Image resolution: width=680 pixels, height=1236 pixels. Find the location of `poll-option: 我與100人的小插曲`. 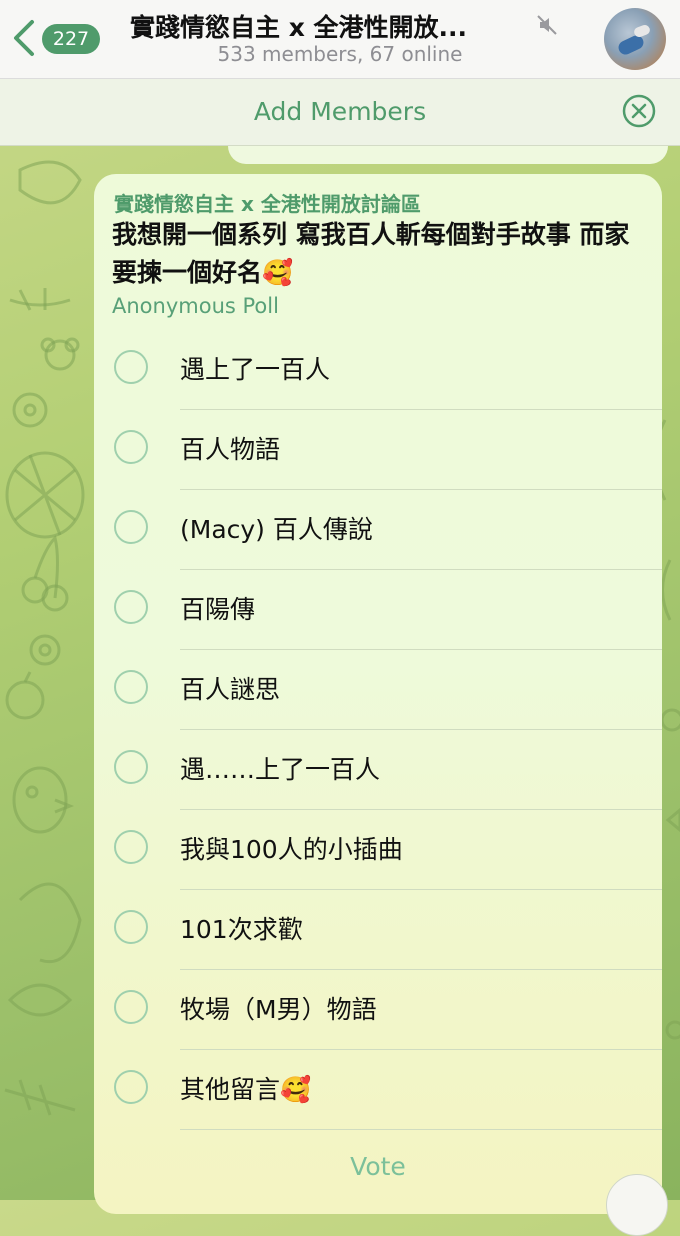

poll-option: 我與100人的小插曲 is located at coordinates (378, 850).